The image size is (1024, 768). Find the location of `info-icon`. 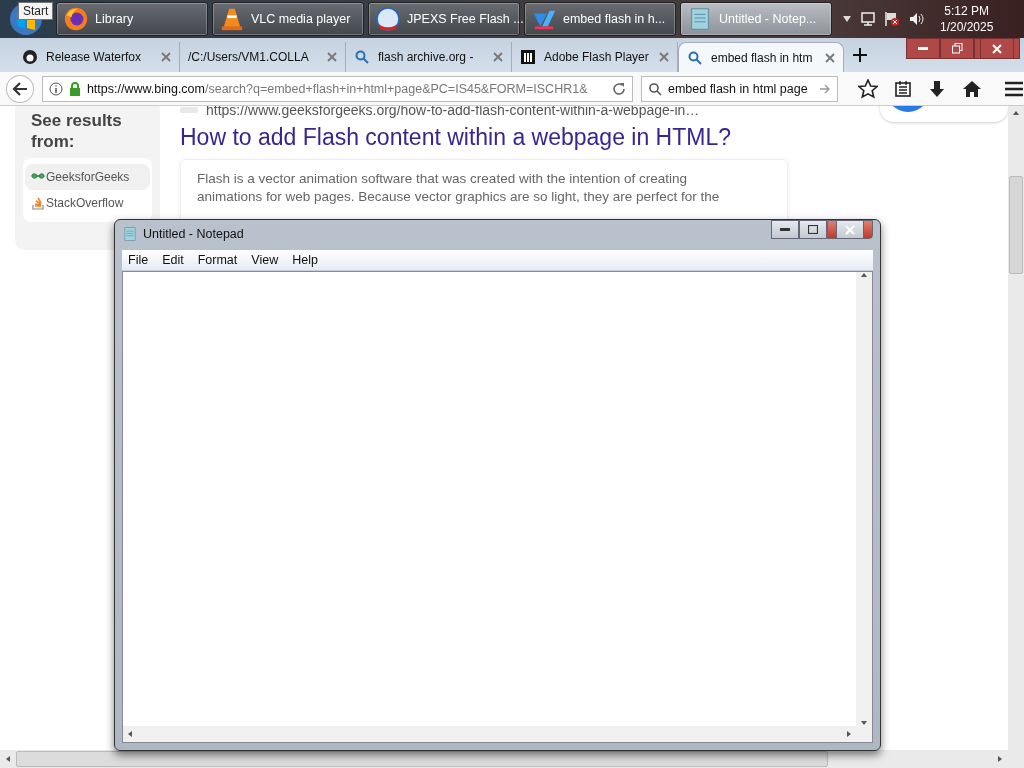

info-icon is located at coordinates (55, 88).